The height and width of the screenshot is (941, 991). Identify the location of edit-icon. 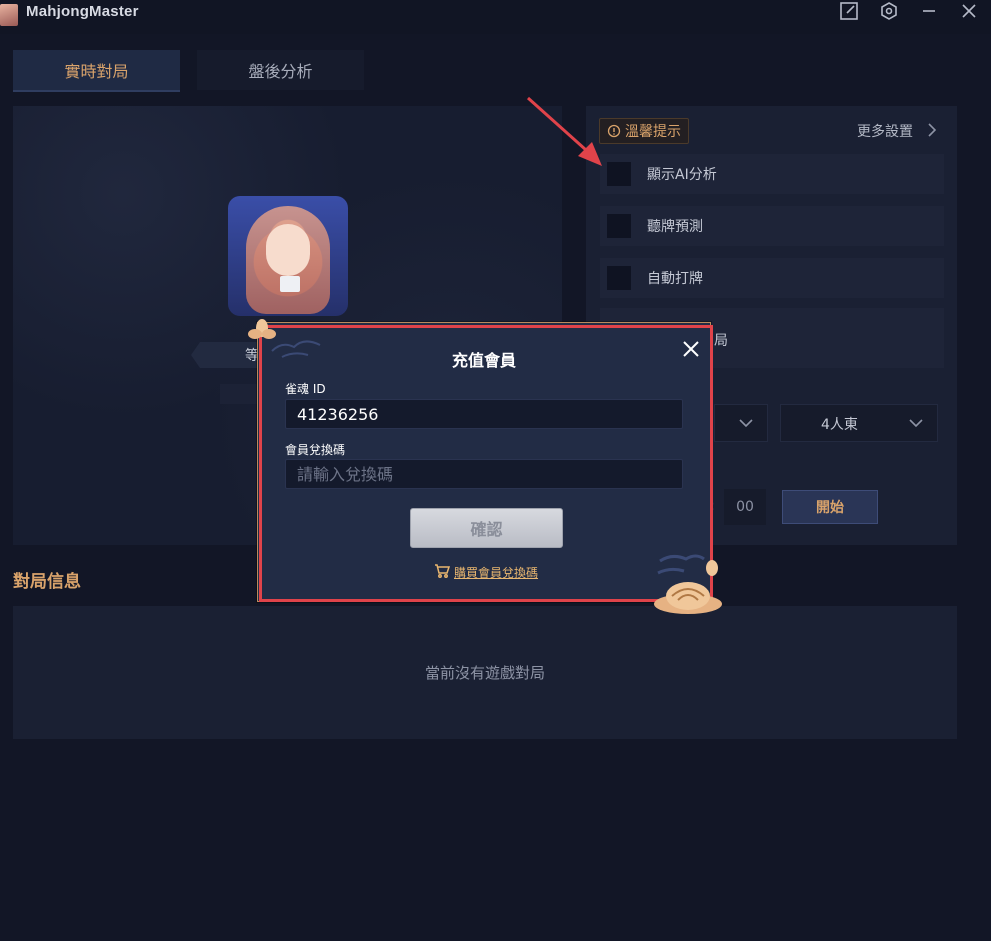
(849, 11).